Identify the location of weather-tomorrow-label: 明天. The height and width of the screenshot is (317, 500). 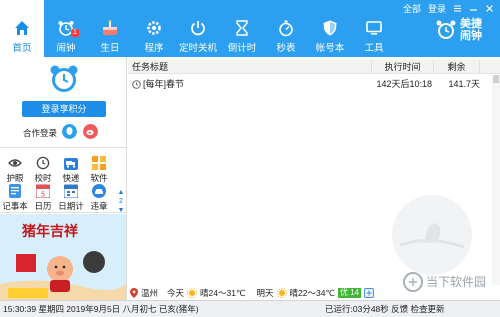
(265, 292).